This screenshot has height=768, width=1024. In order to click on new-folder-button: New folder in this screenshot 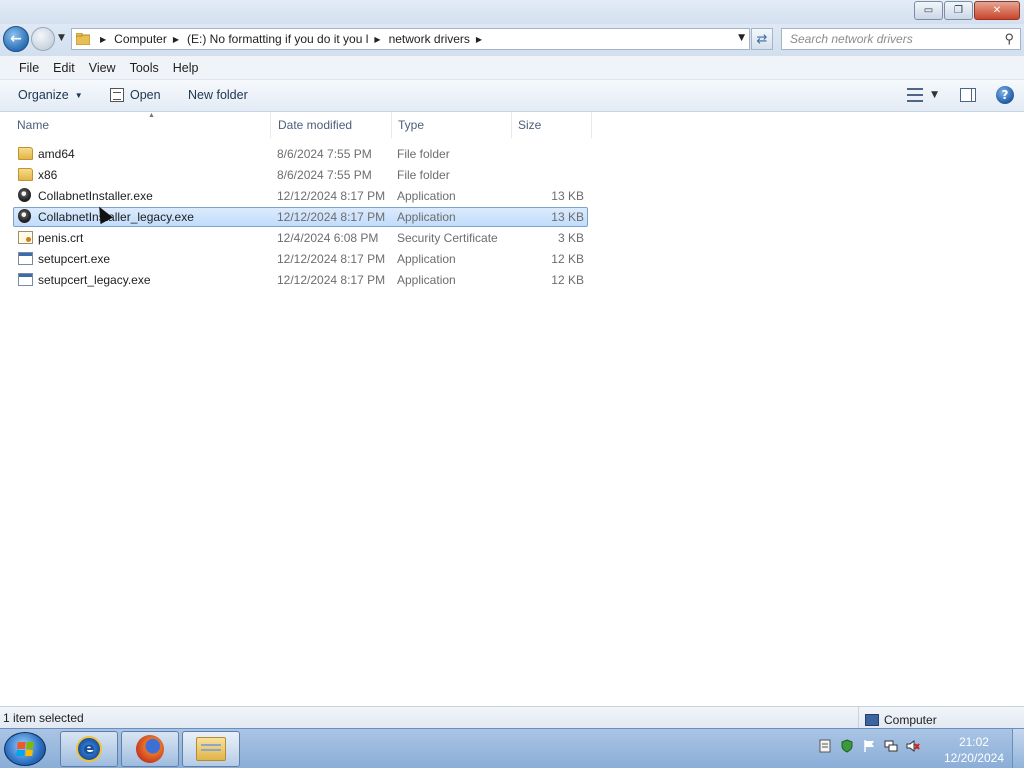, I will do `click(218, 95)`.